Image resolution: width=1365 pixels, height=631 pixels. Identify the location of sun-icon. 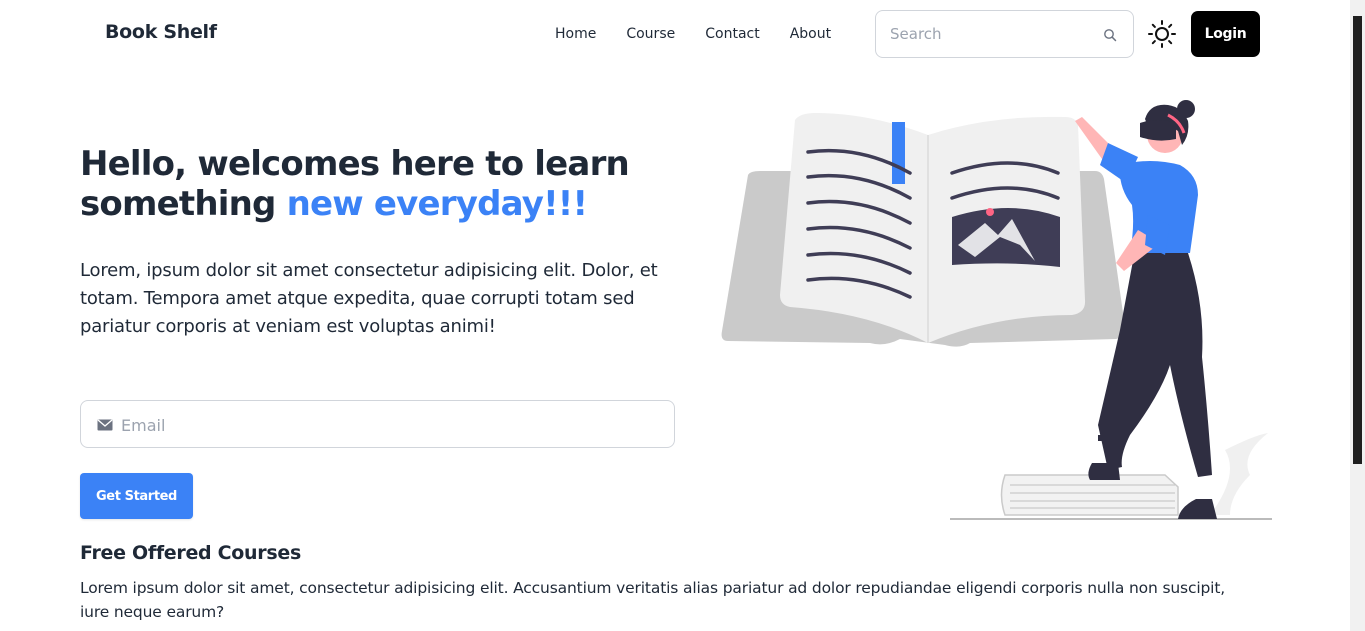
(1162, 34).